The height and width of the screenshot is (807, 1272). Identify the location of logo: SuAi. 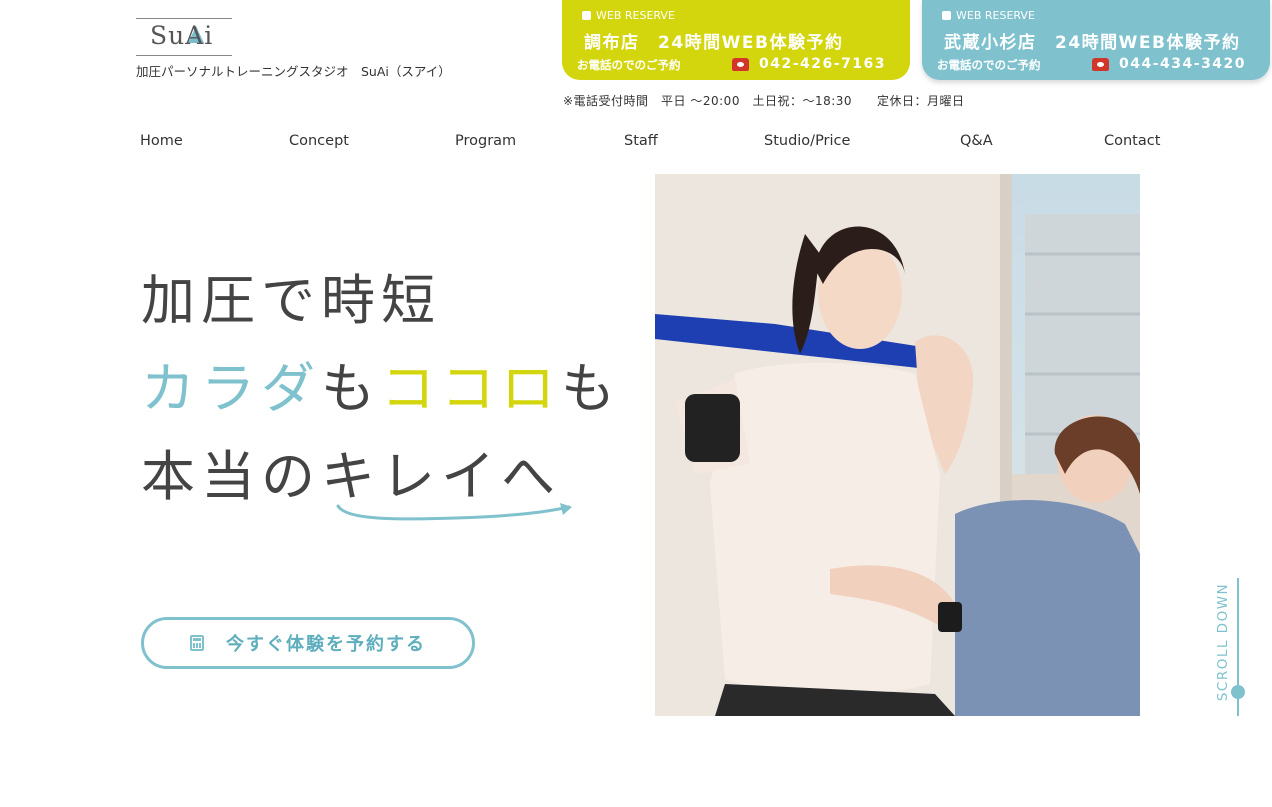
(185, 36).